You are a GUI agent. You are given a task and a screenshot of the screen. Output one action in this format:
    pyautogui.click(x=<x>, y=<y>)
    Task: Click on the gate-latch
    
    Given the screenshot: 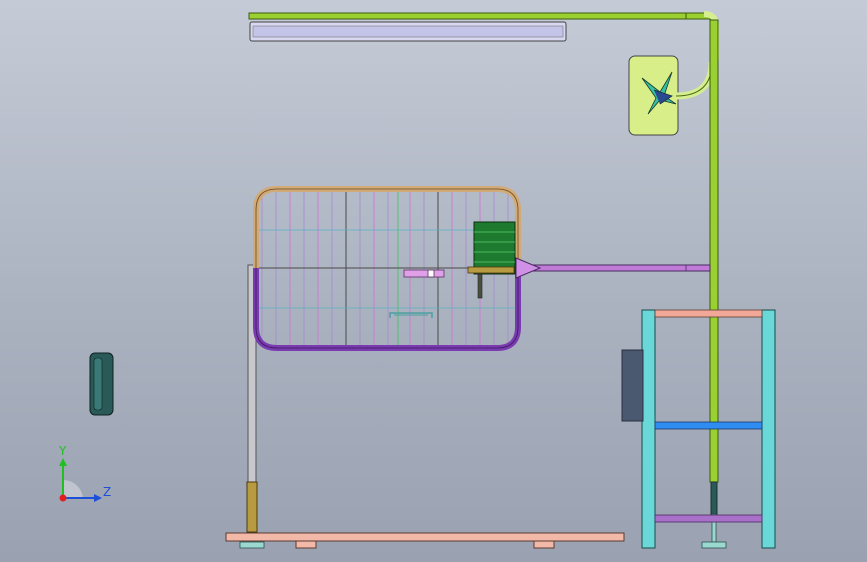 What is the action you would take?
    pyautogui.click(x=424, y=273)
    